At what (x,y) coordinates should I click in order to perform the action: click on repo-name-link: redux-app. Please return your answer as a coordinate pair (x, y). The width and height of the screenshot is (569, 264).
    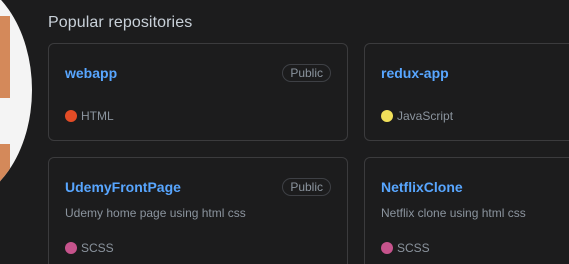
    Looking at the image, I should click on (415, 73).